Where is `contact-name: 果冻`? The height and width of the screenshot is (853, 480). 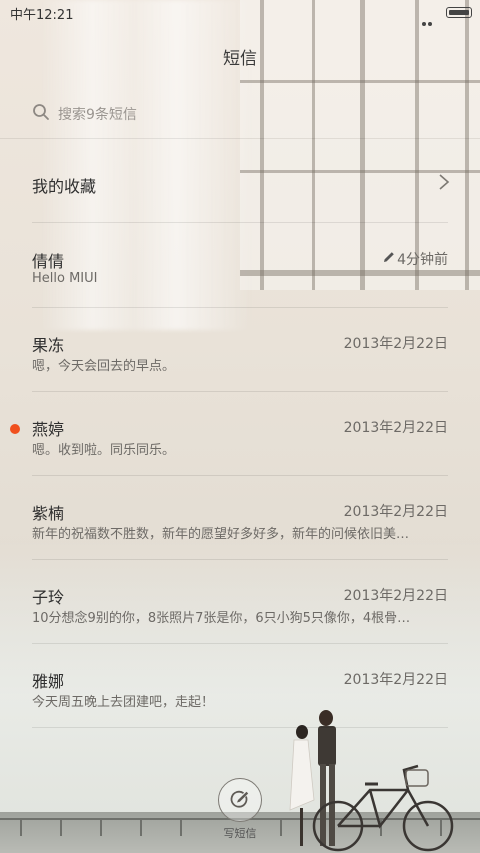
contact-name: 果冻 is located at coordinates (48, 345).